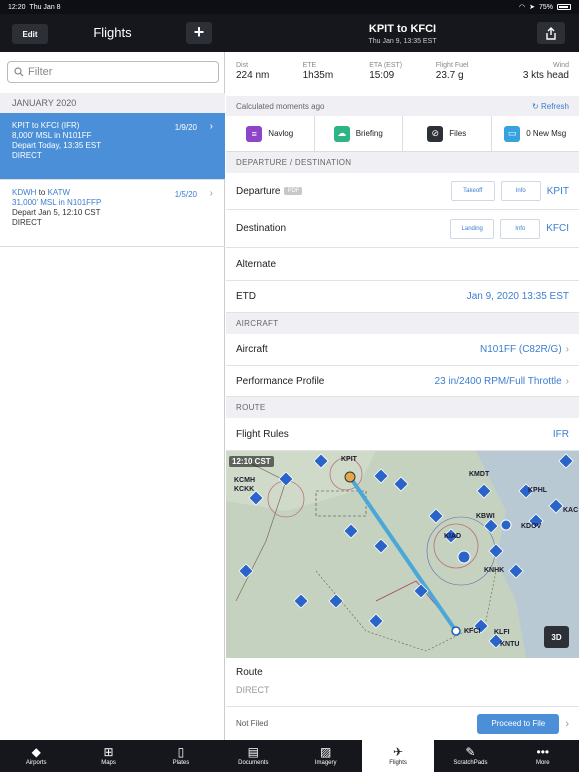 The image size is (579, 772). What do you see at coordinates (254, 133) in the screenshot?
I see `navlog-icon: ≡` at bounding box center [254, 133].